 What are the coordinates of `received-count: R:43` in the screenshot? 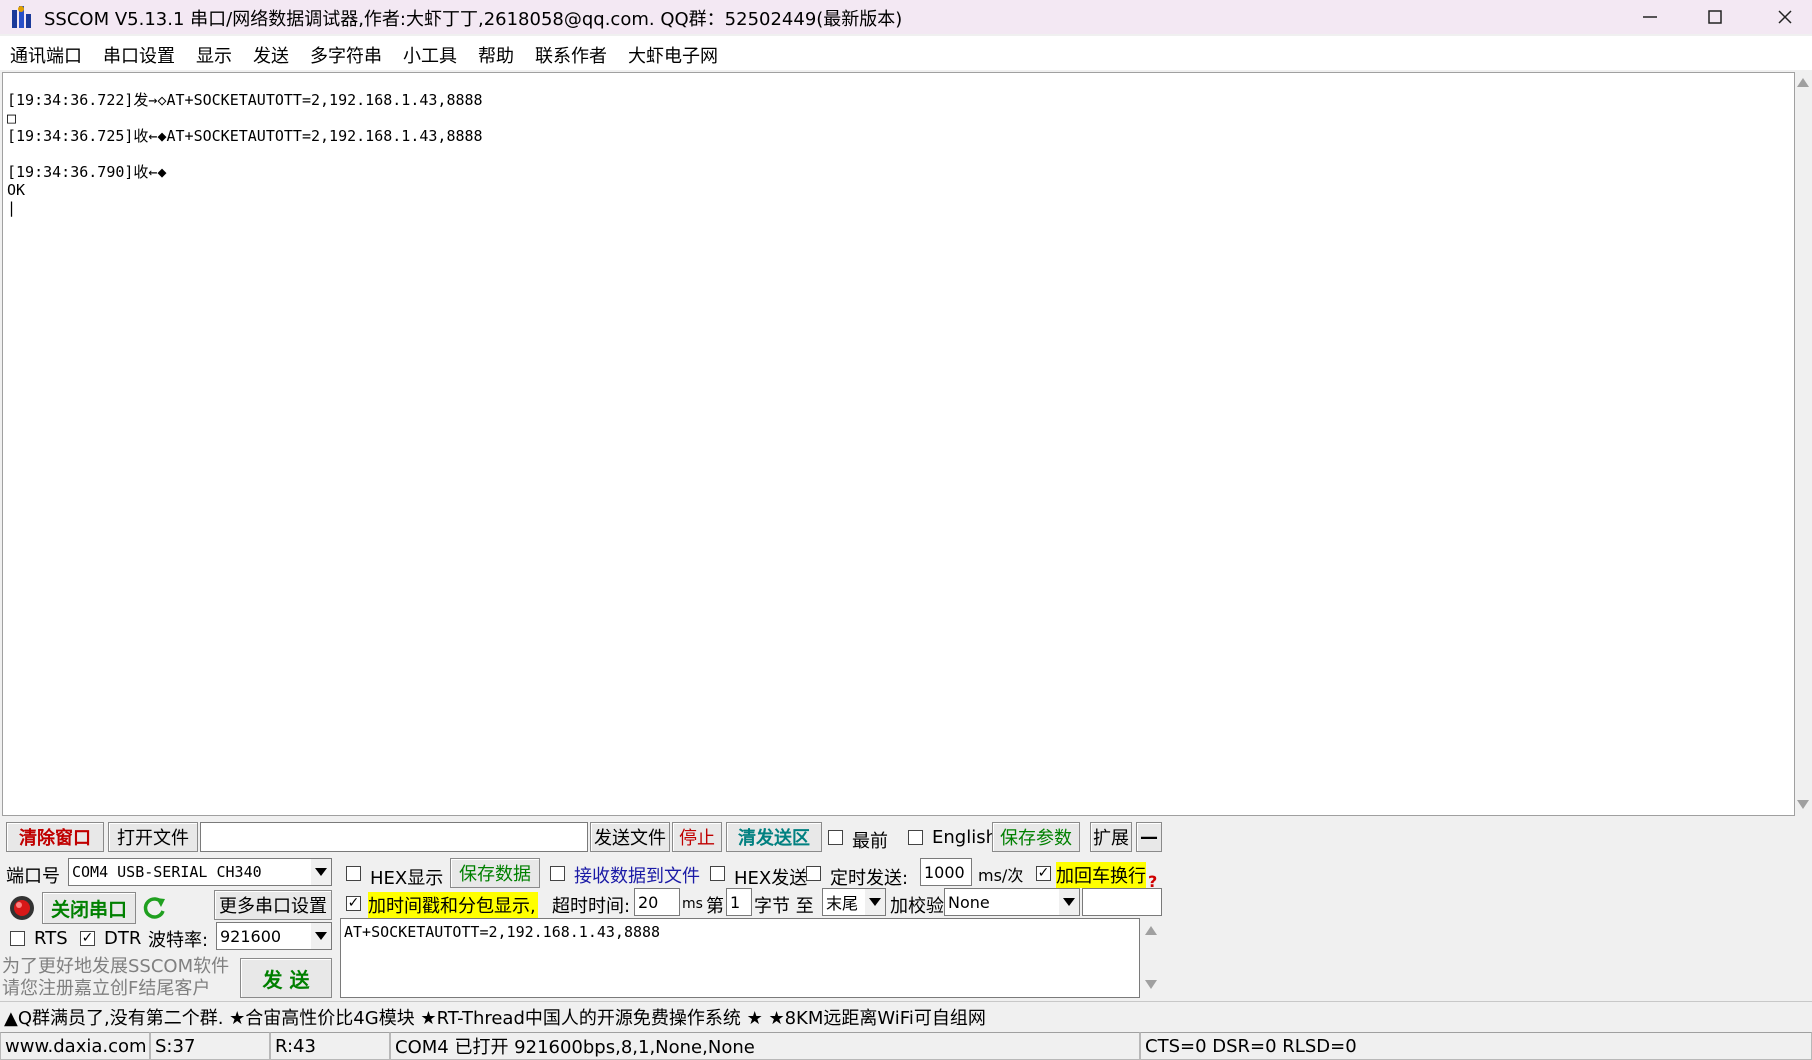 It's located at (330, 1046).